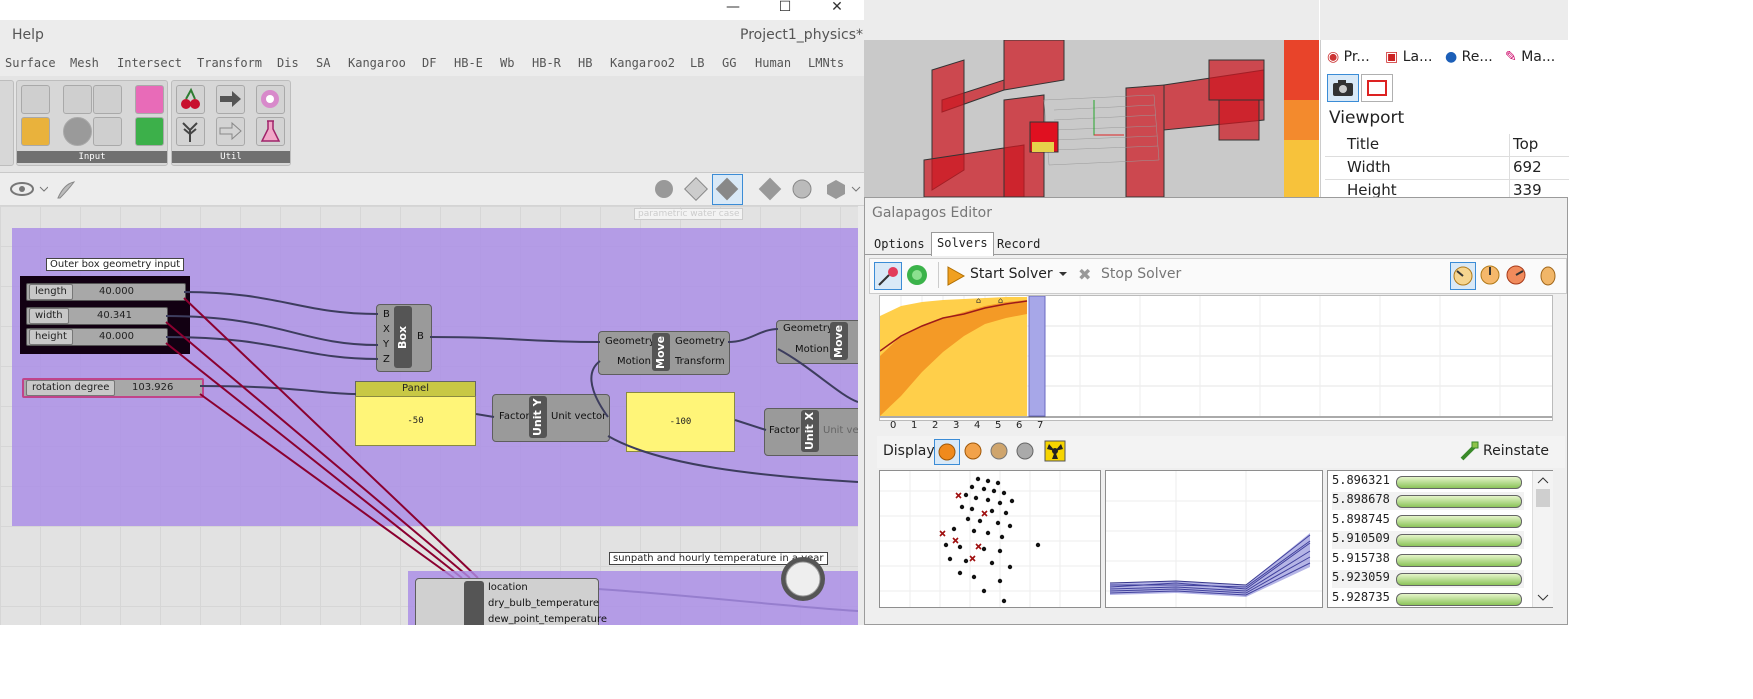  I want to click on genetic-solver-icon, so click(888, 276).